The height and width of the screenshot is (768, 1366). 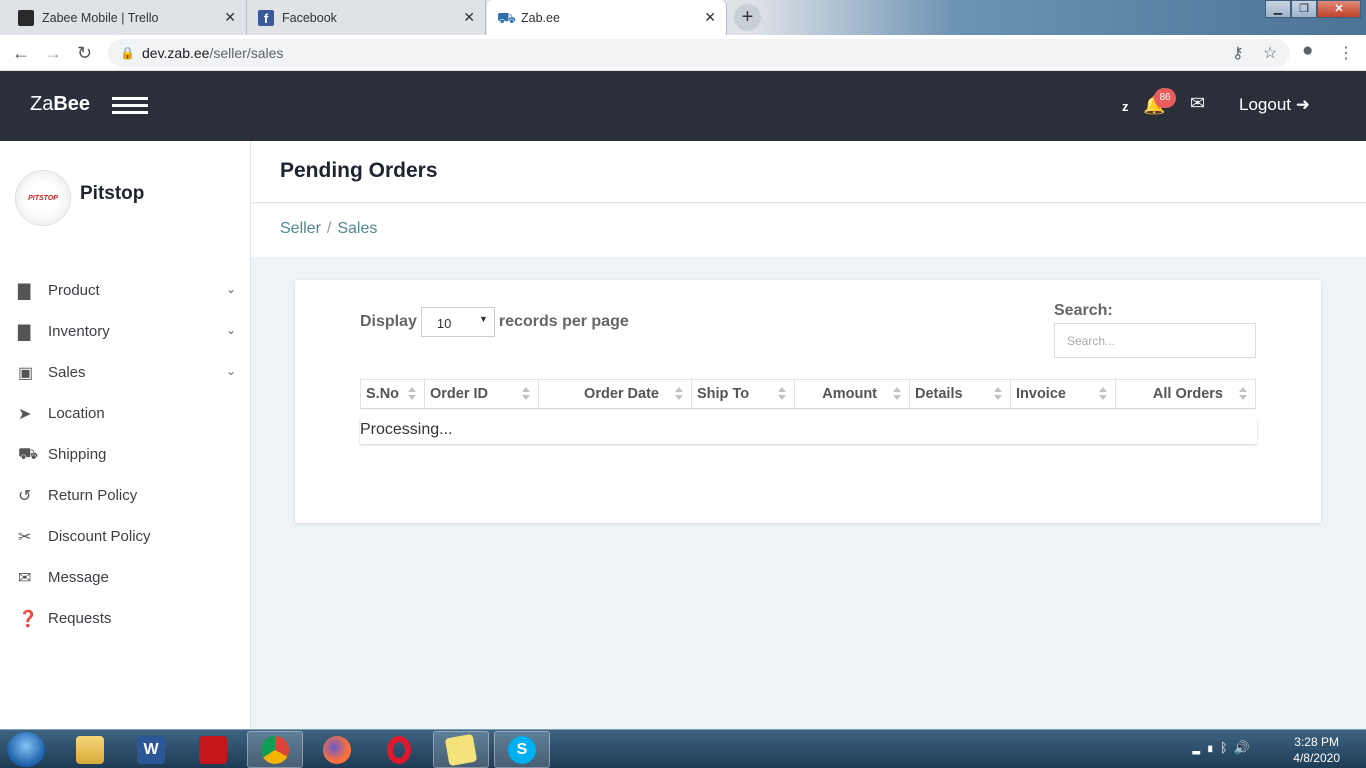 I want to click on column-header-order-date: Order Date, so click(x=615, y=394).